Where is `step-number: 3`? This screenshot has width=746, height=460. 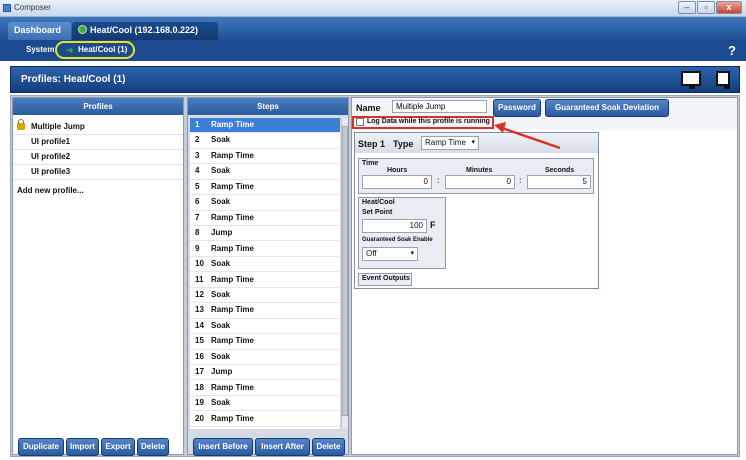 step-number: 3 is located at coordinates (197, 155).